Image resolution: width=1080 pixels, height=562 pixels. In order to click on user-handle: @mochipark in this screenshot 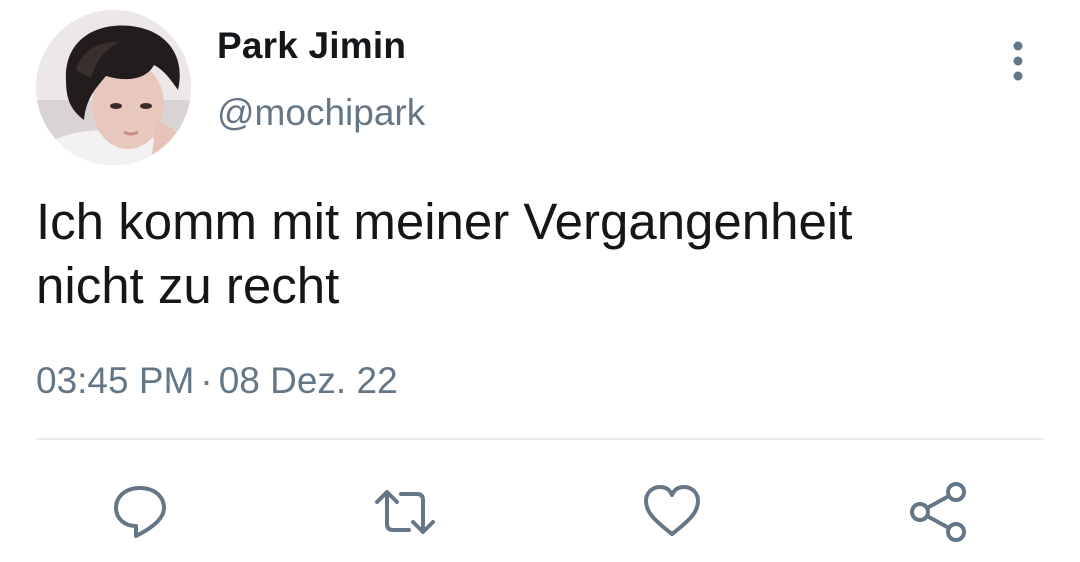, I will do `click(321, 113)`.